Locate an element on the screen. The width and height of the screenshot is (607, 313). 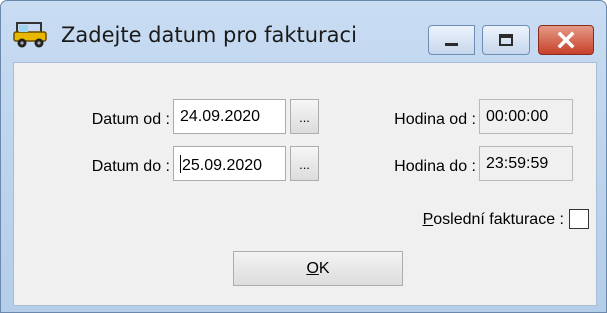
hodina-do-field: 23:59:59 is located at coordinates (526, 163).